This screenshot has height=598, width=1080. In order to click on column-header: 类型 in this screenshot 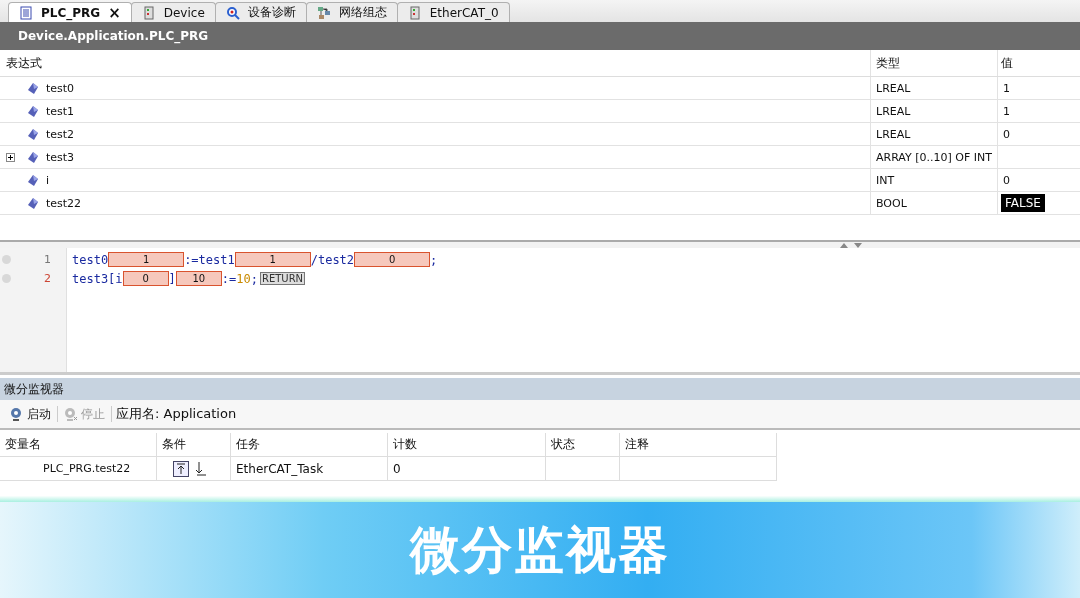, I will do `click(933, 63)`.